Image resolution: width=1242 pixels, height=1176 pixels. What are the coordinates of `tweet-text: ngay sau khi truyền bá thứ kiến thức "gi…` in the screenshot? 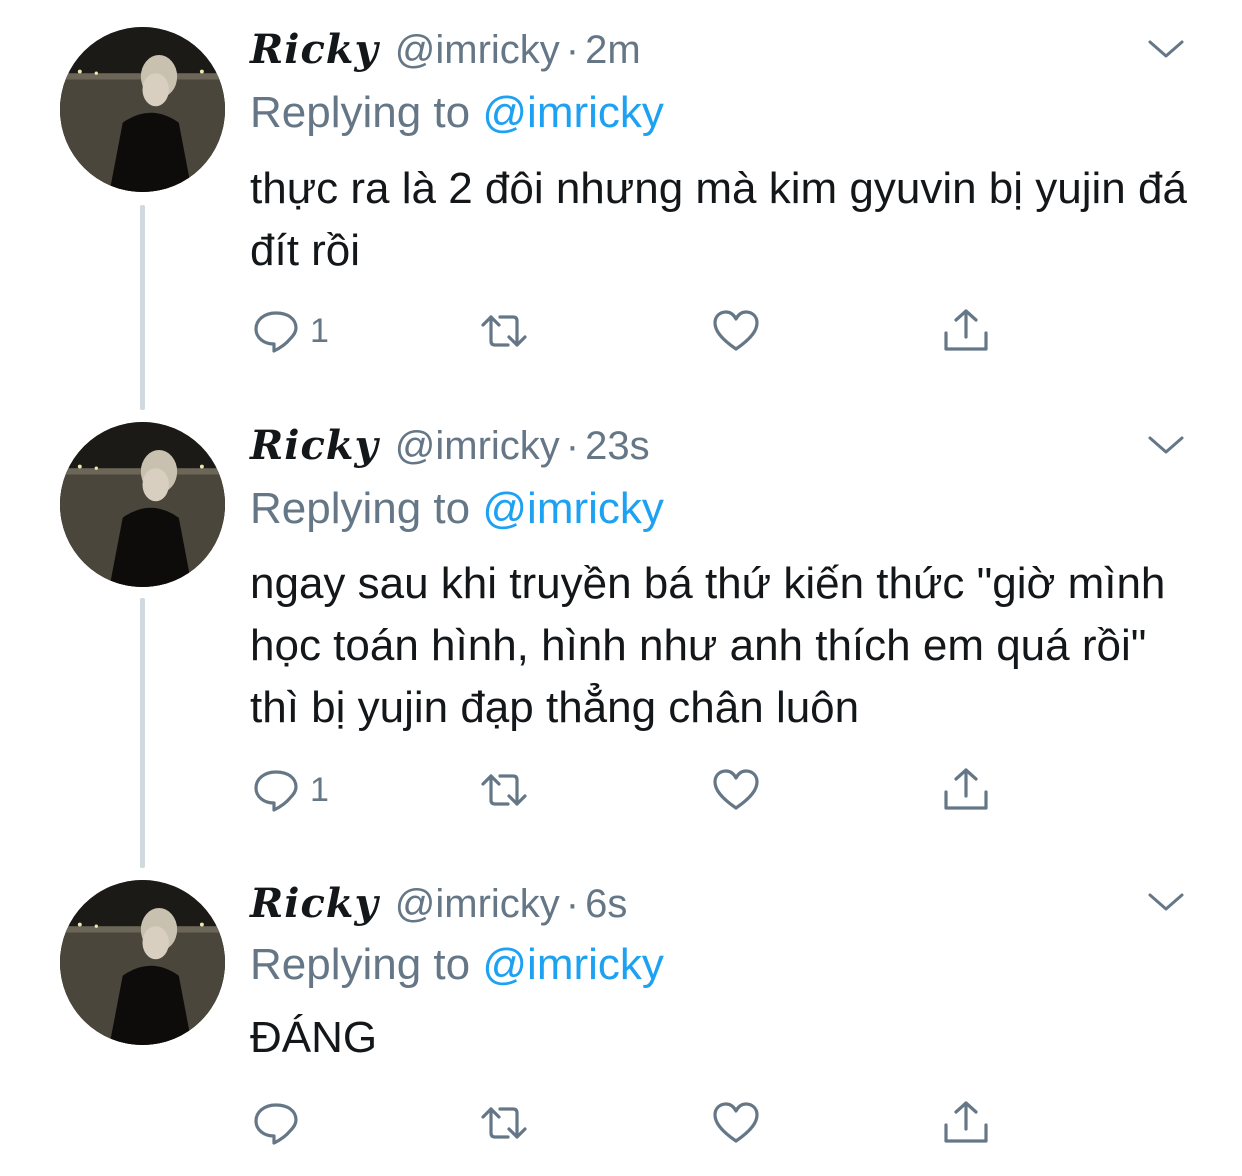 It's located at (708, 645).